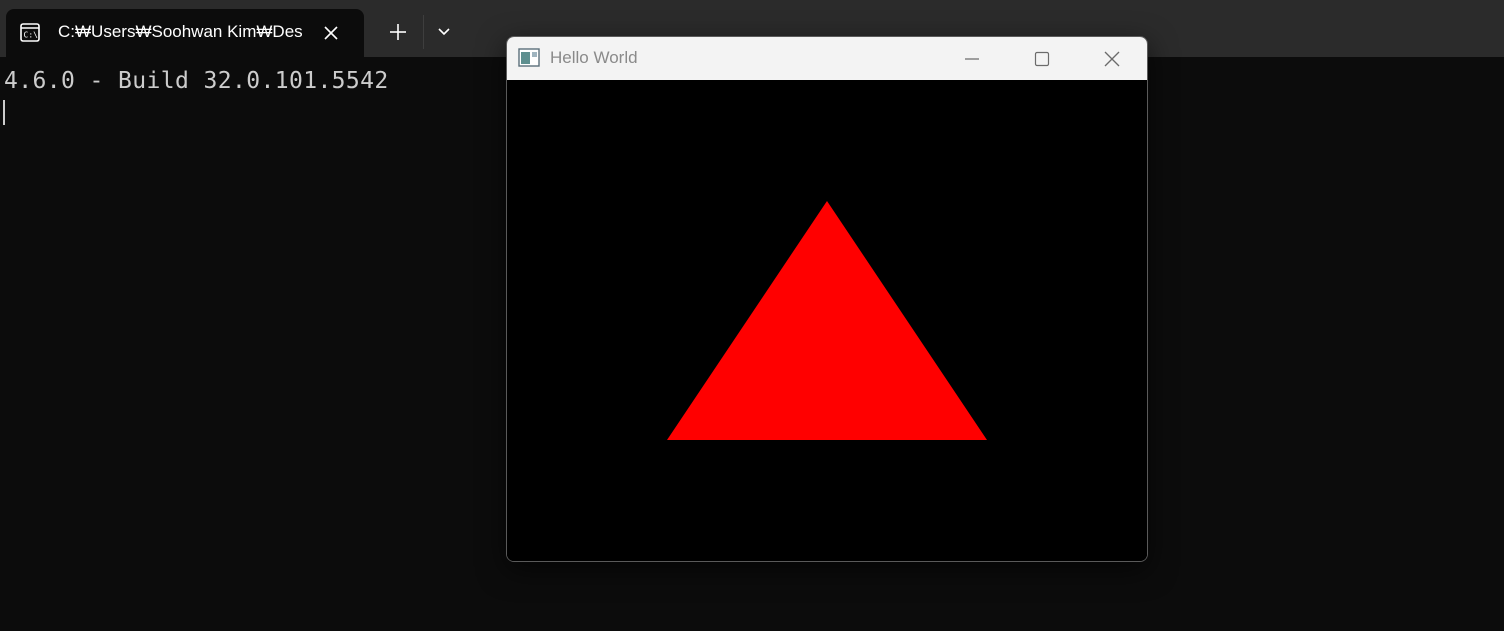 Image resolution: width=1504 pixels, height=631 pixels. I want to click on tab-title: C:₩Users₩Soohwan Kim₩Des, so click(180, 31).